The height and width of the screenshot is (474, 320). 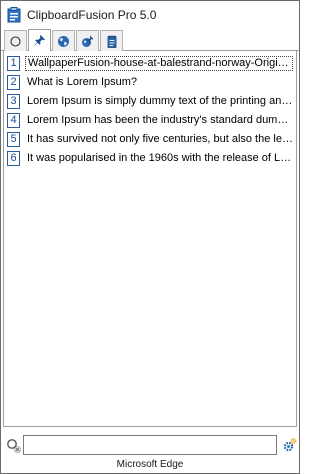 What do you see at coordinates (13, 101) in the screenshot?
I see `clip-number: 3` at bounding box center [13, 101].